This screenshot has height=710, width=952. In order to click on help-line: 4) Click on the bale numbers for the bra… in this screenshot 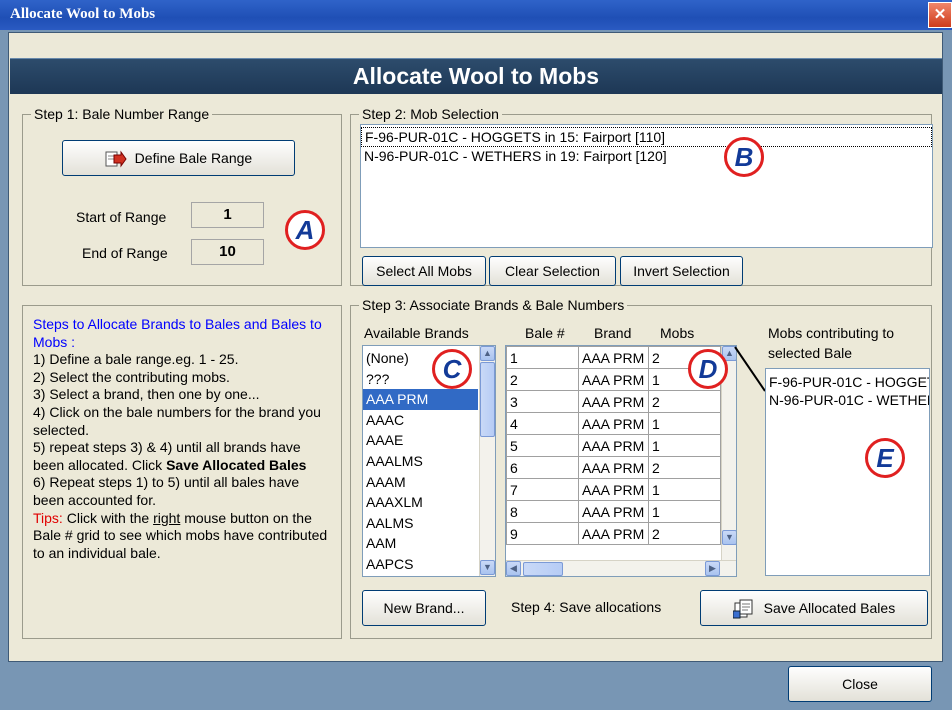, I will do `click(177, 420)`.